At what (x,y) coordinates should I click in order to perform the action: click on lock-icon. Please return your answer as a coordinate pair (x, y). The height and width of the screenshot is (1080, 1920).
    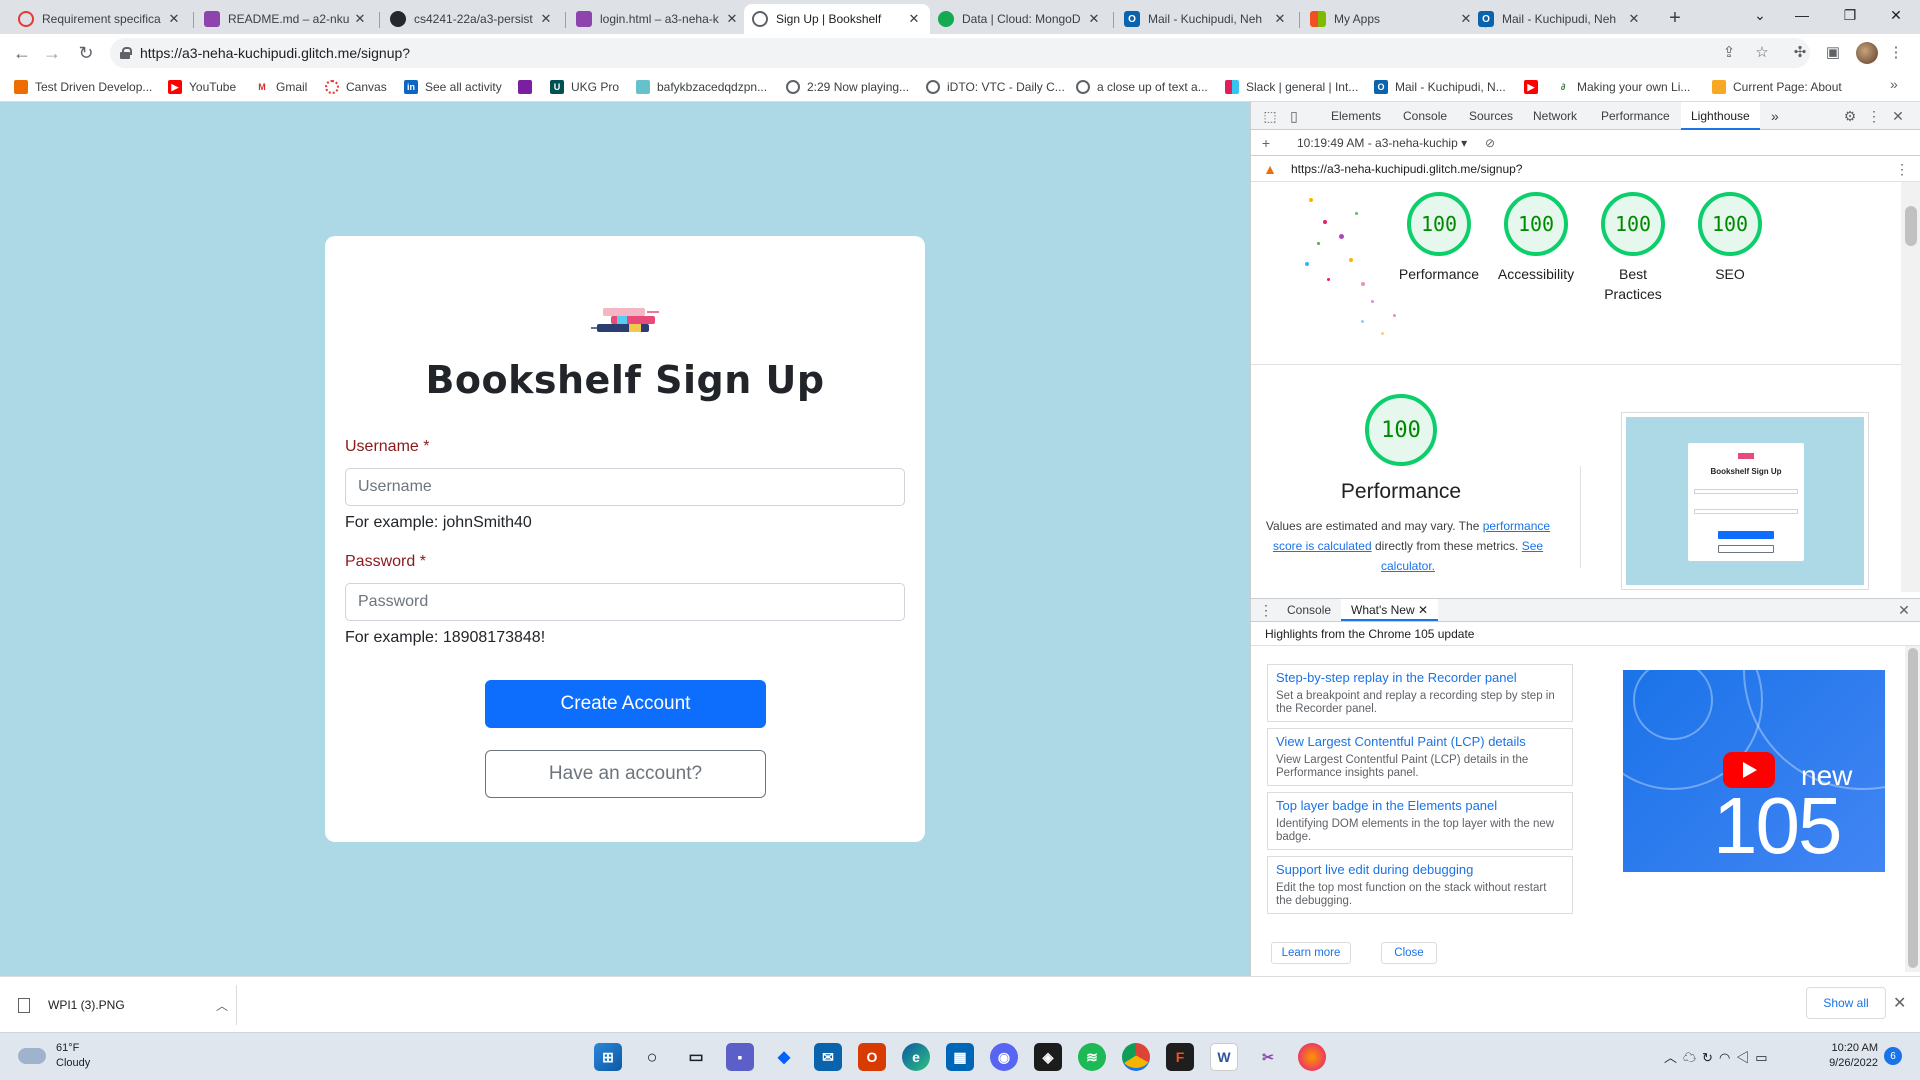
    Looking at the image, I should click on (126, 53).